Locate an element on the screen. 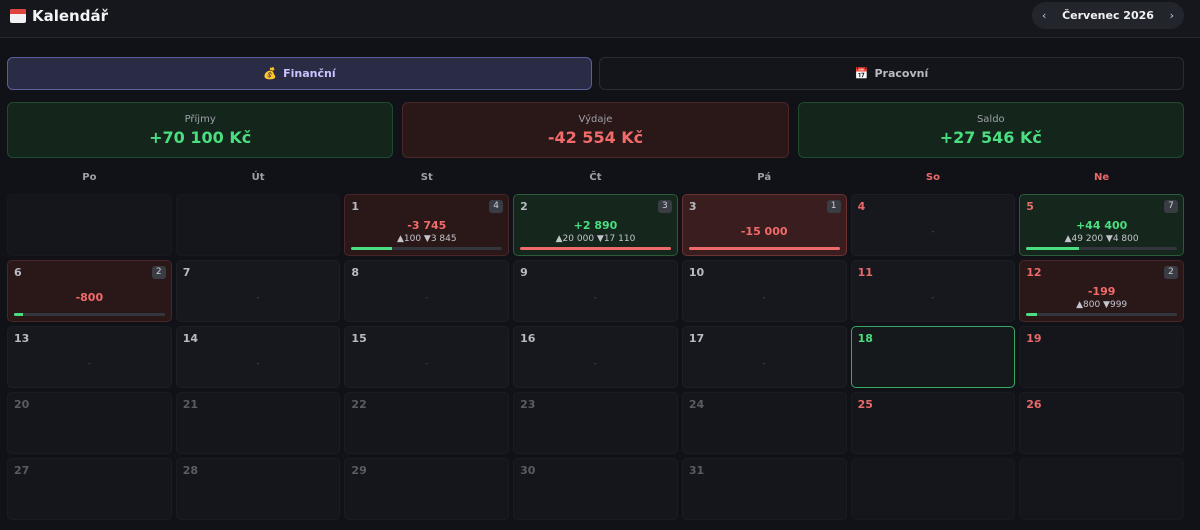  calendar-day-cell: 29 is located at coordinates (427, 489).